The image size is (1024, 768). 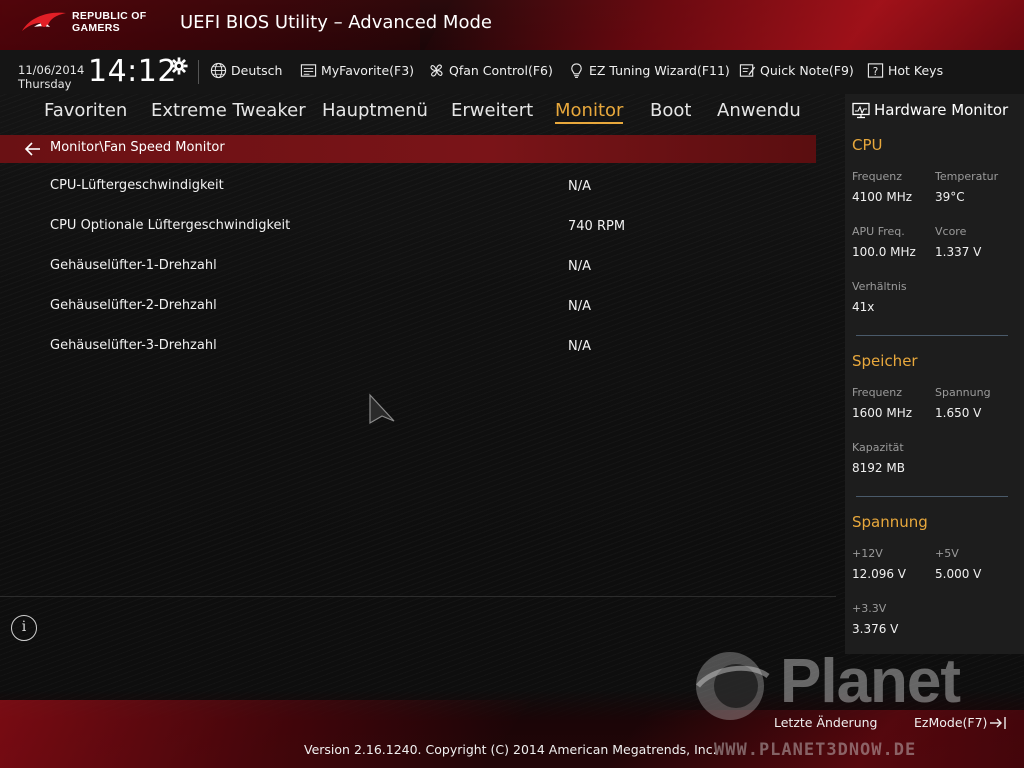 I want to click on apu-freq-value: 100.0 MHz, so click(x=884, y=252).